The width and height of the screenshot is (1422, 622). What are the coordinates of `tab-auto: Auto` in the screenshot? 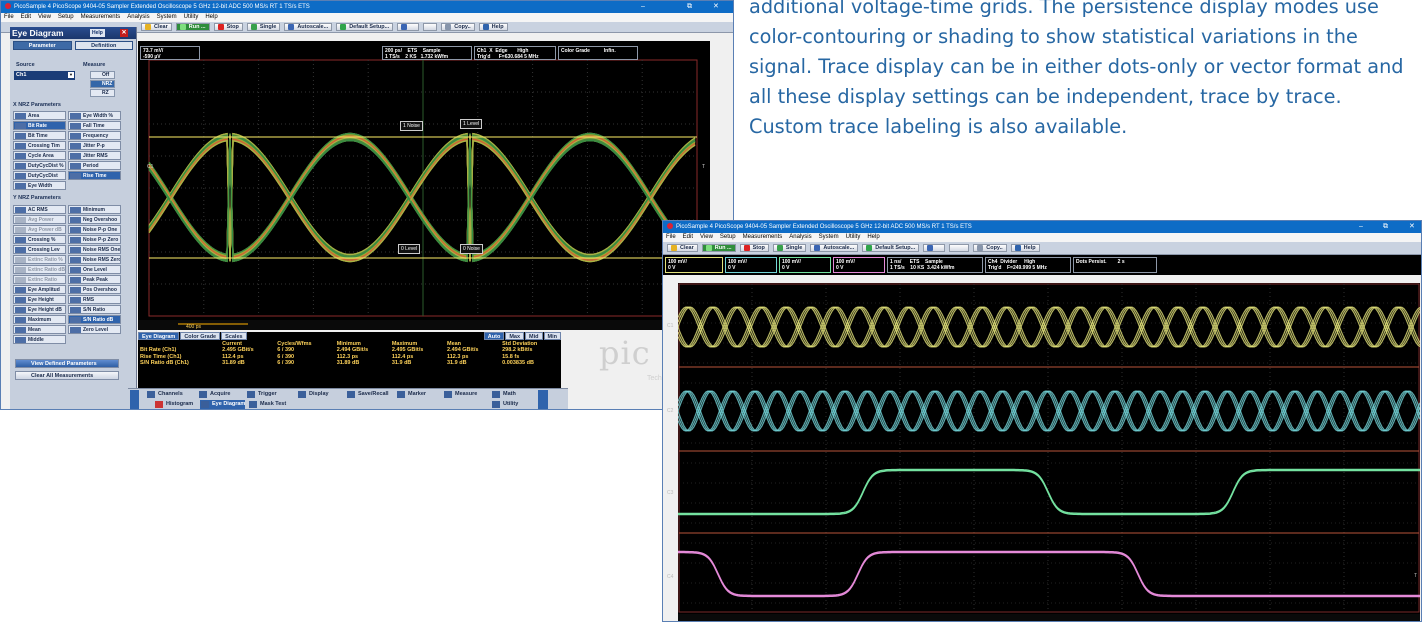 It's located at (494, 336).